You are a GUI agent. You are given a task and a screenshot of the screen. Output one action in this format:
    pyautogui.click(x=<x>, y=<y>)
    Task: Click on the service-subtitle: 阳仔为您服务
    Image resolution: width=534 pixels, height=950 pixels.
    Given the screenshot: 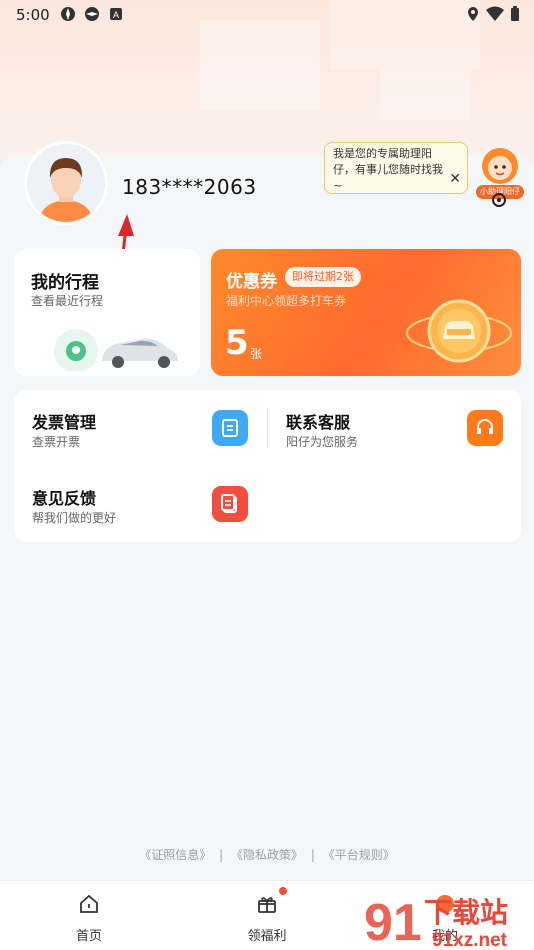 What is the action you would take?
    pyautogui.click(x=322, y=442)
    